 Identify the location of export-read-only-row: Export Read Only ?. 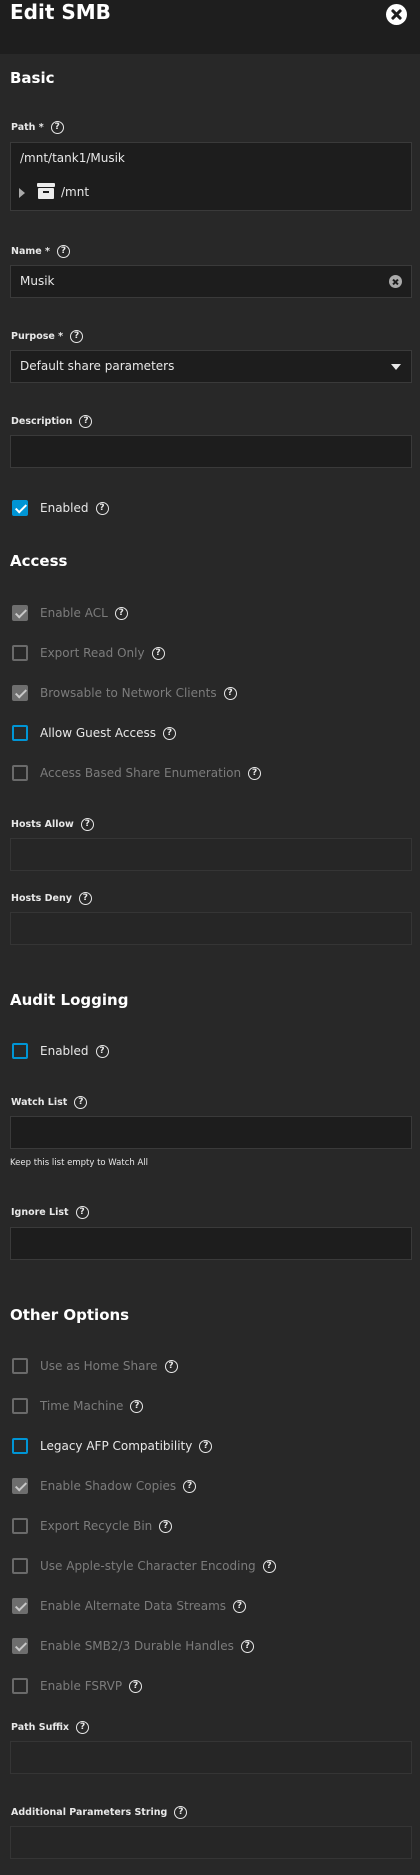
(88, 653).